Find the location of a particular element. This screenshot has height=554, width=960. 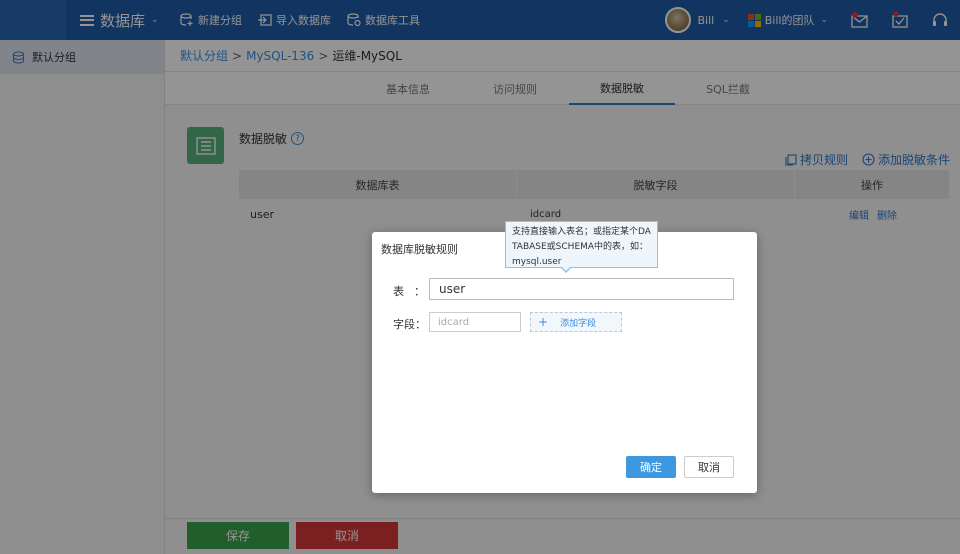

add-field-label: 添加字段 is located at coordinates (578, 323).